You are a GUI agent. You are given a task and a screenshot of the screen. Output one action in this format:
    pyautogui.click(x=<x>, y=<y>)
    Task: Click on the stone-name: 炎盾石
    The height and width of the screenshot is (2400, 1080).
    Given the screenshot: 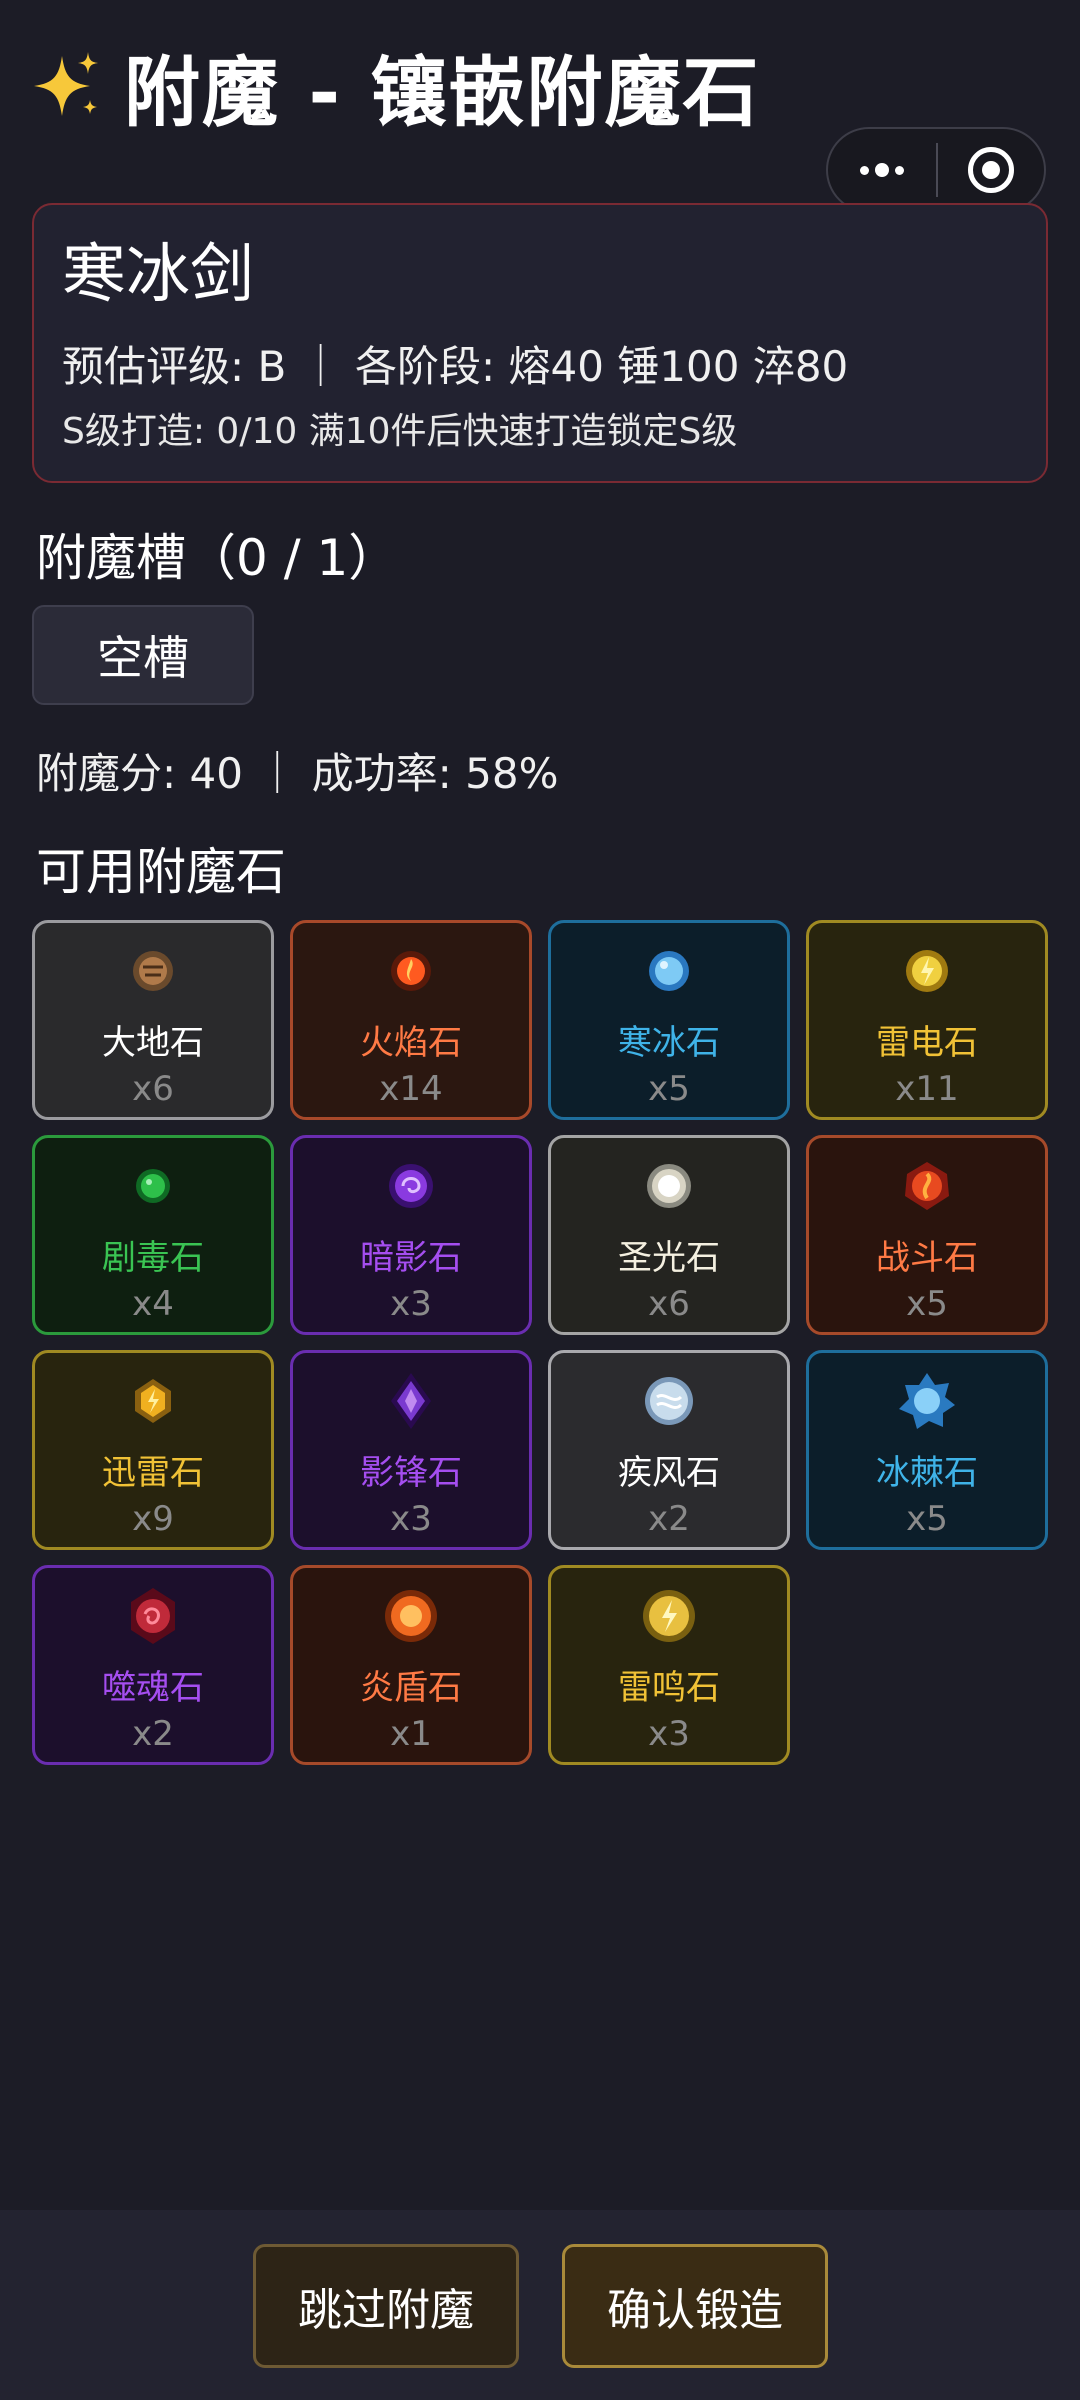 What is the action you would take?
    pyautogui.click(x=411, y=1688)
    